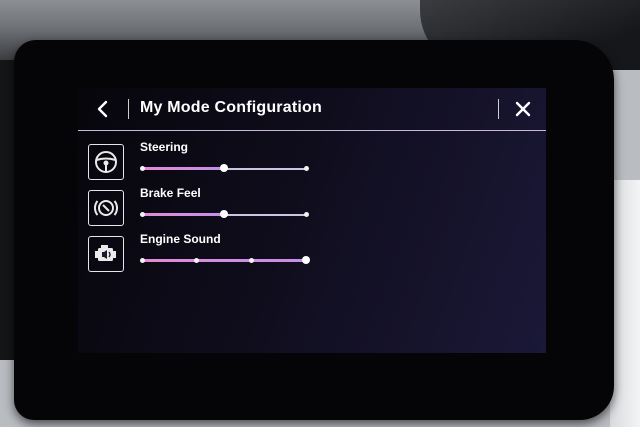 The height and width of the screenshot is (427, 640). Describe the element at coordinates (312, 208) in the screenshot. I see `setting-row-brake-feel: Brake Feel` at that location.